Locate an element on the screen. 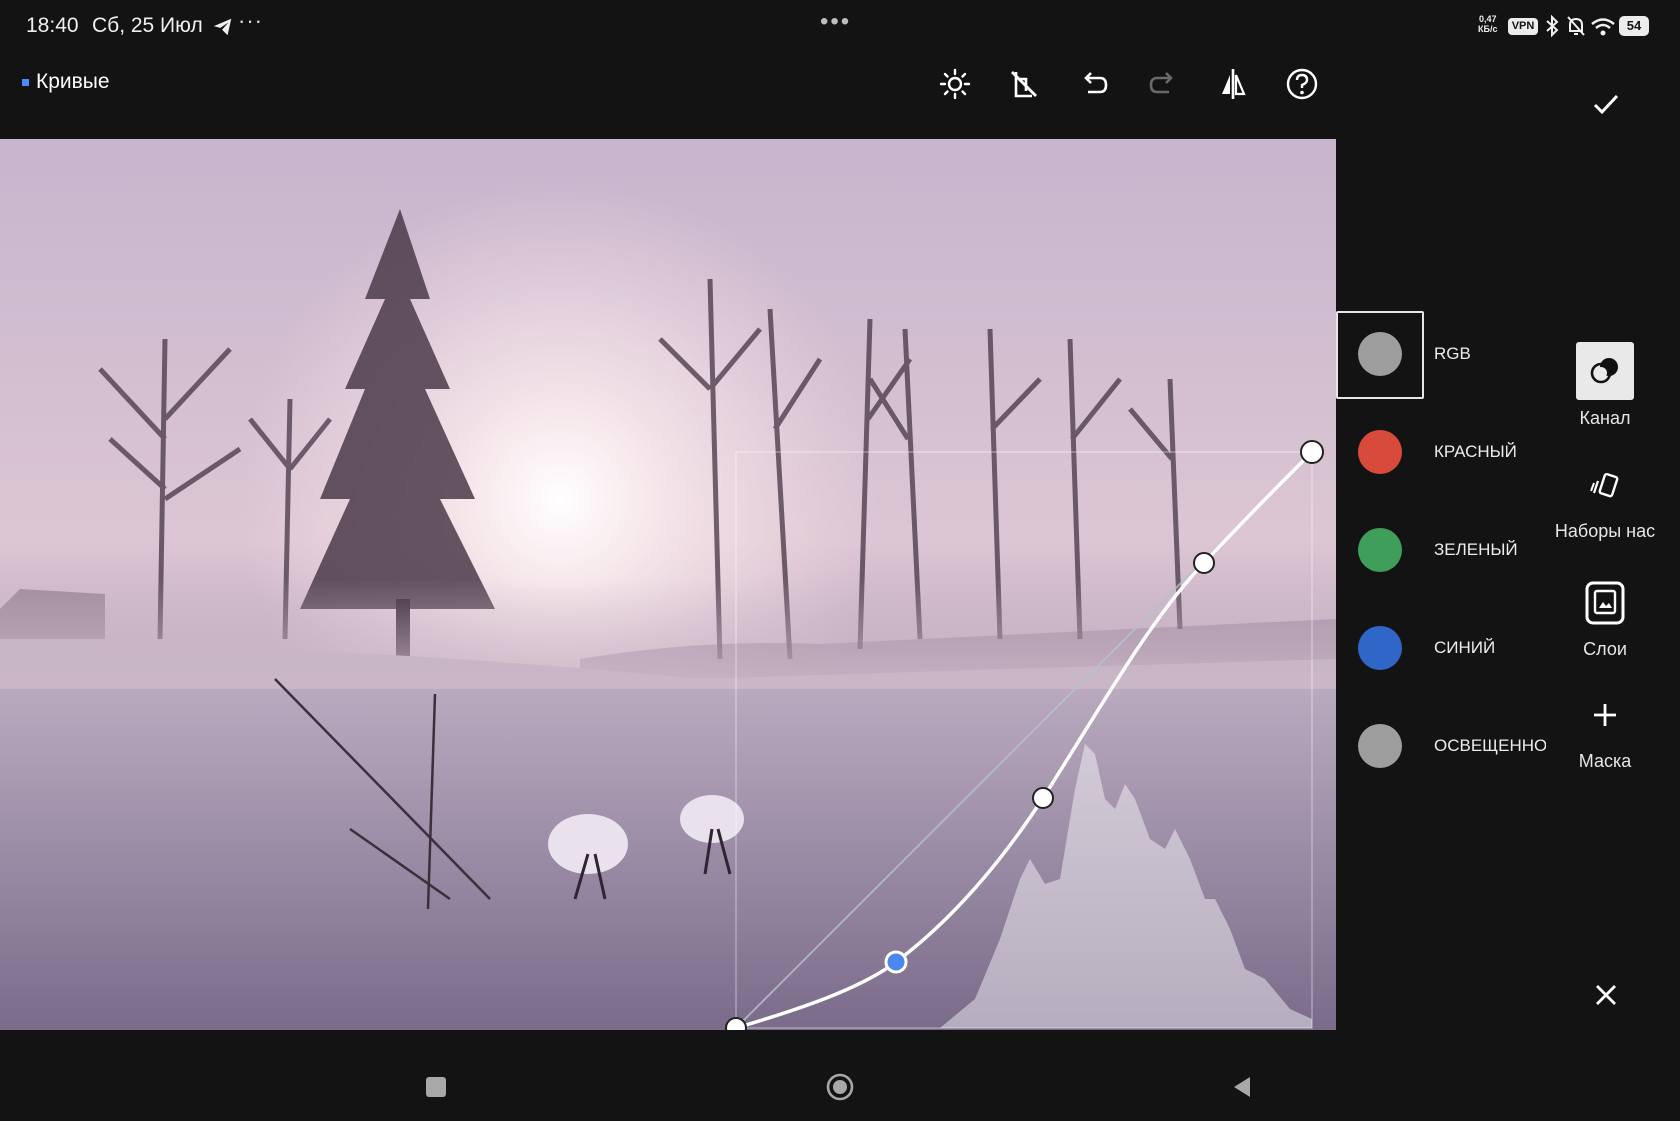  compare-icon is located at coordinates (1234, 84).